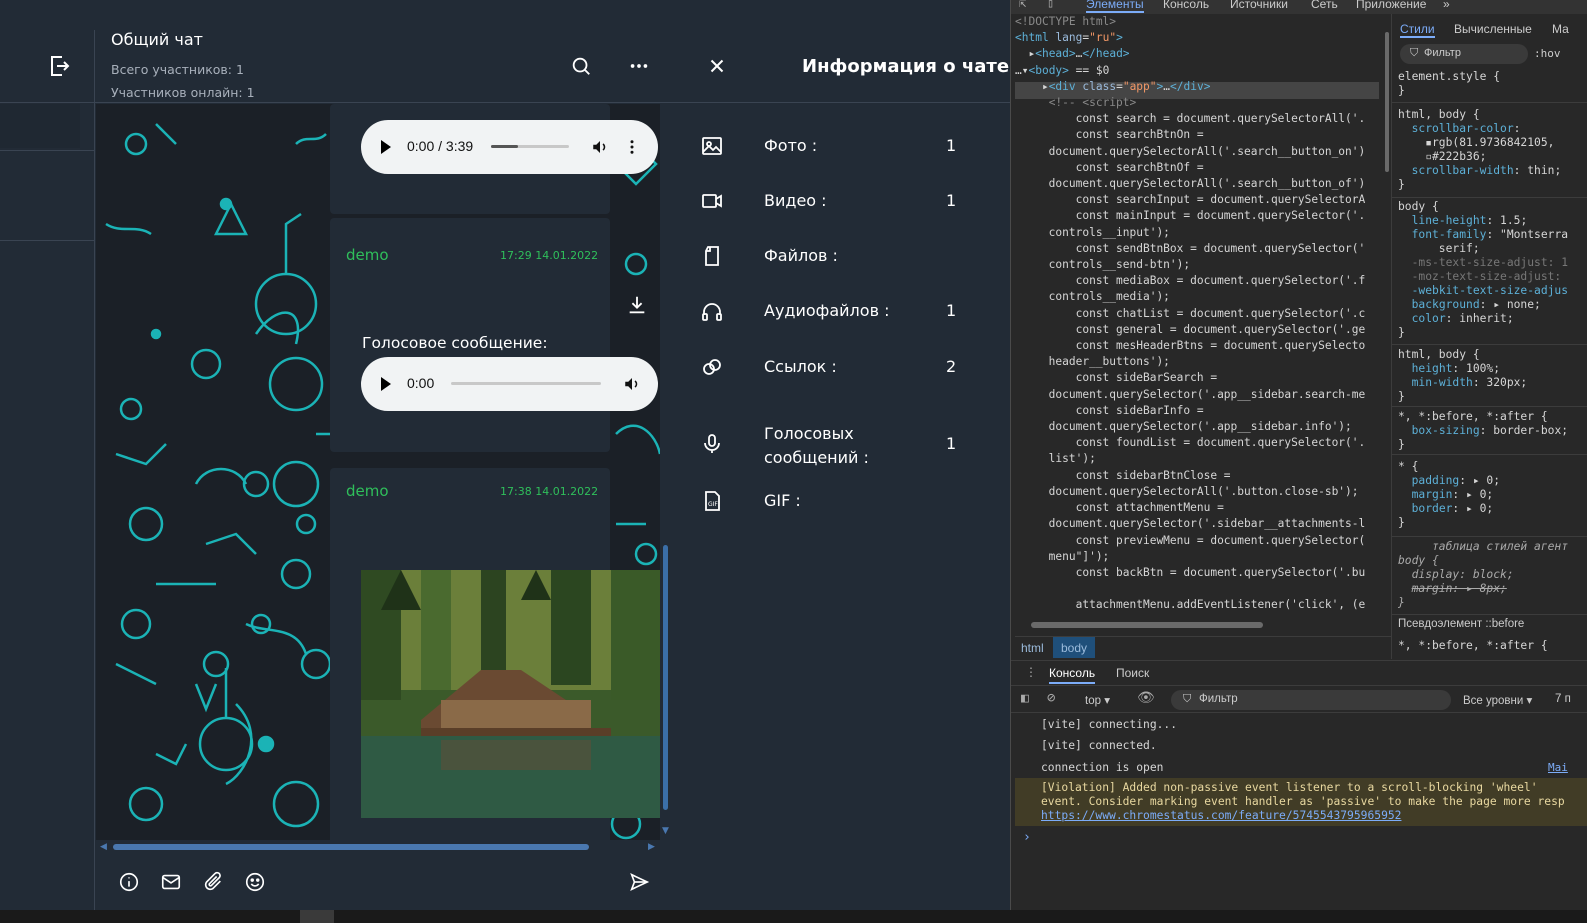 This screenshot has height=923, width=1587. I want to click on console-message: [vite] connected., so click(1099, 745).